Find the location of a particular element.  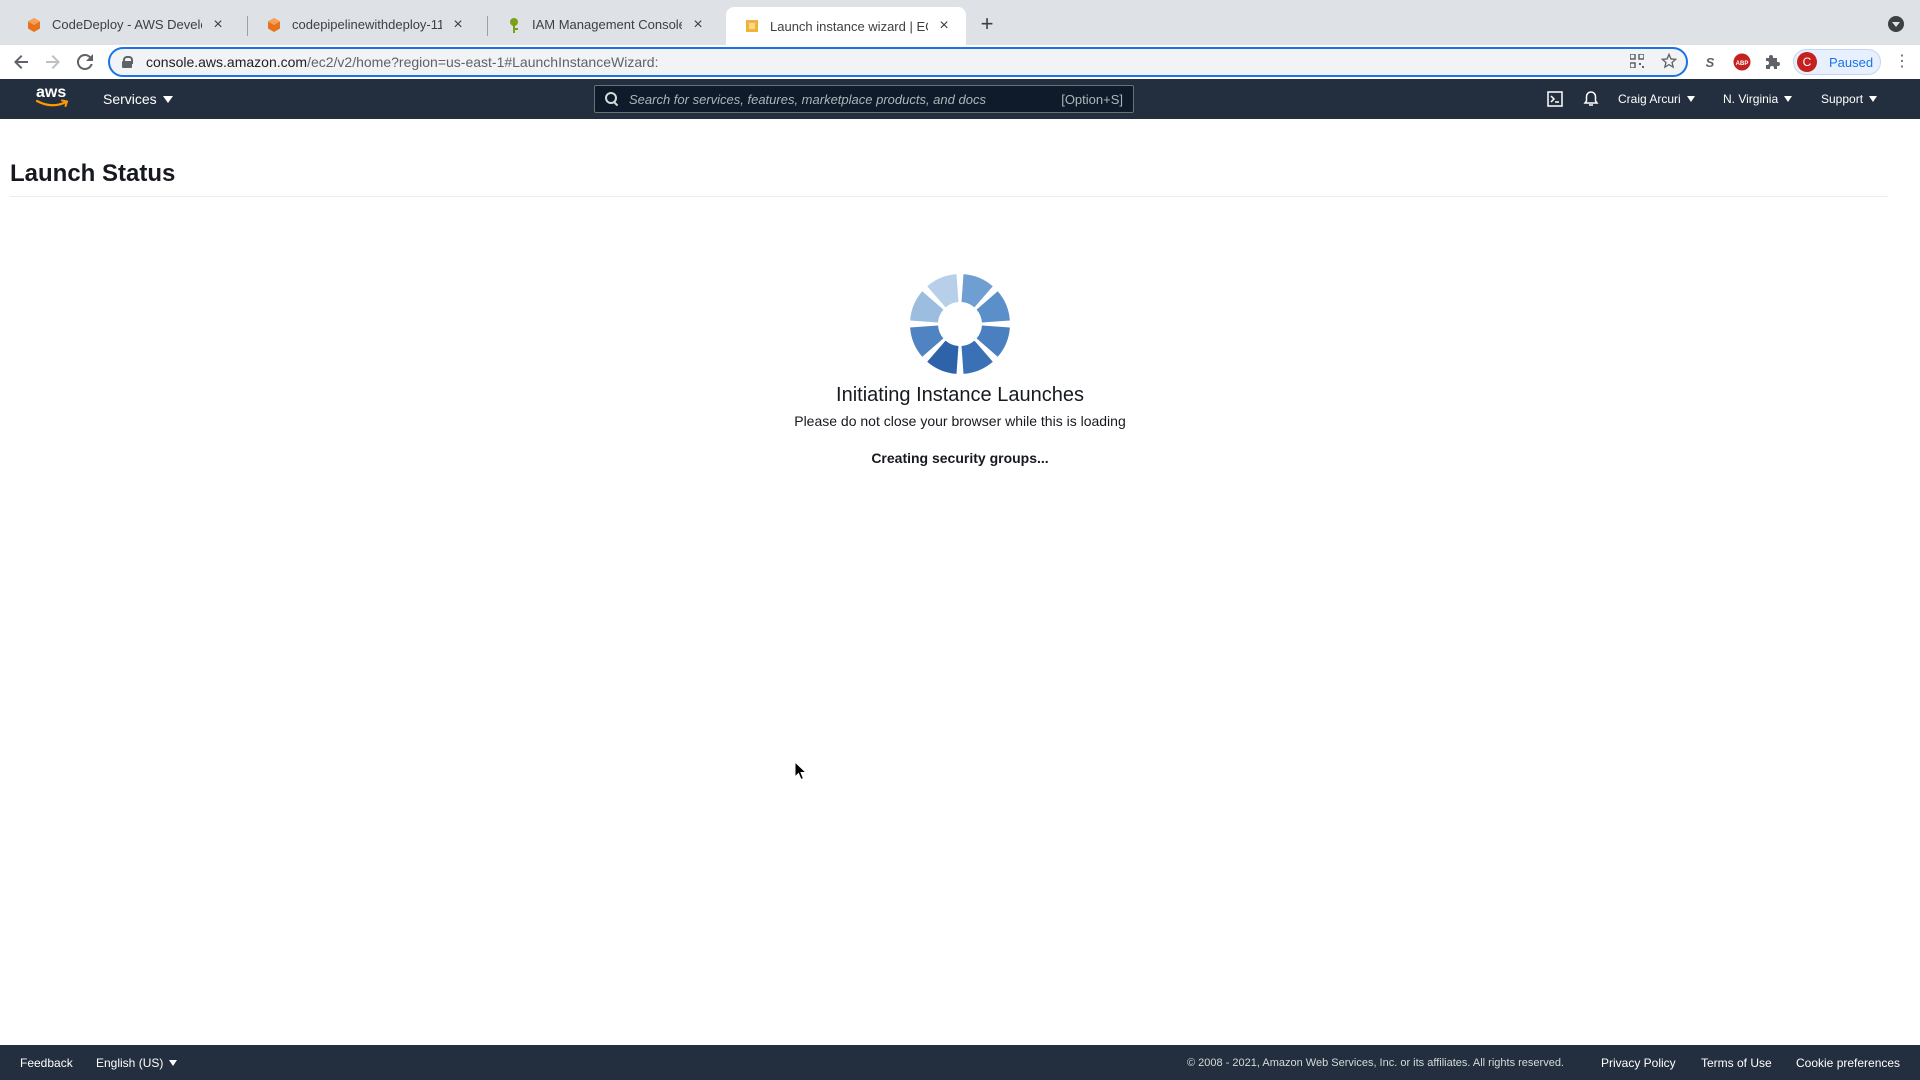

region-menu-button: N. Virginia is located at coordinates (1758, 99).